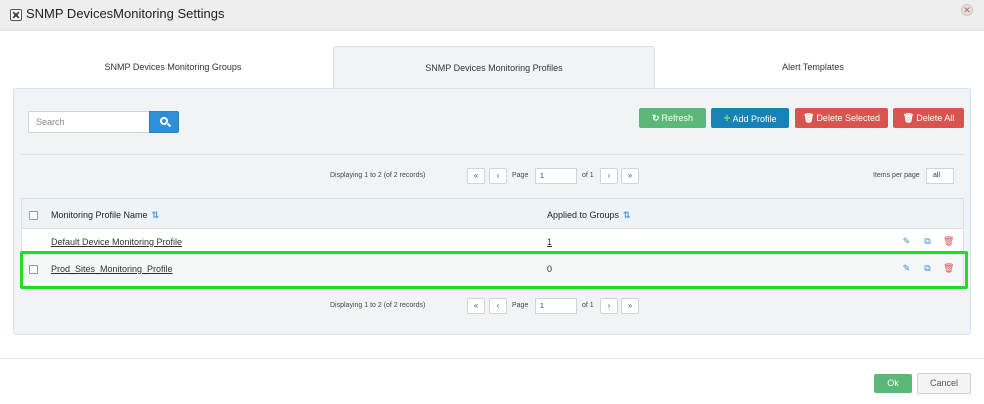 The image size is (984, 404). I want to click on footer-divider, so click(492, 358).